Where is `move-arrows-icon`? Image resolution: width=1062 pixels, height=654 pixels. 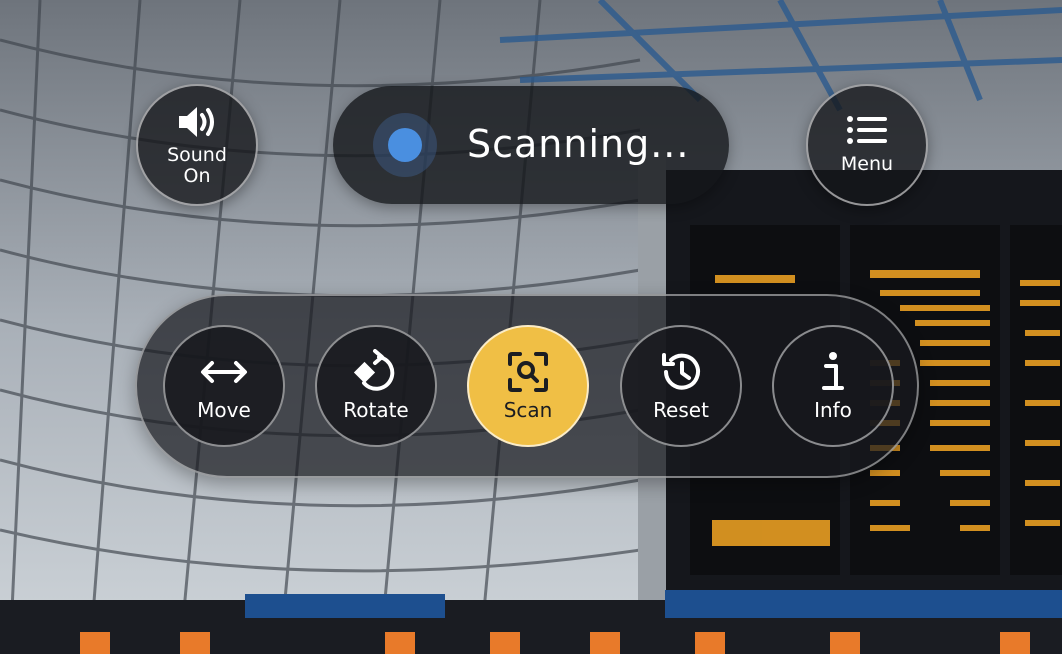
move-arrows-icon is located at coordinates (224, 372).